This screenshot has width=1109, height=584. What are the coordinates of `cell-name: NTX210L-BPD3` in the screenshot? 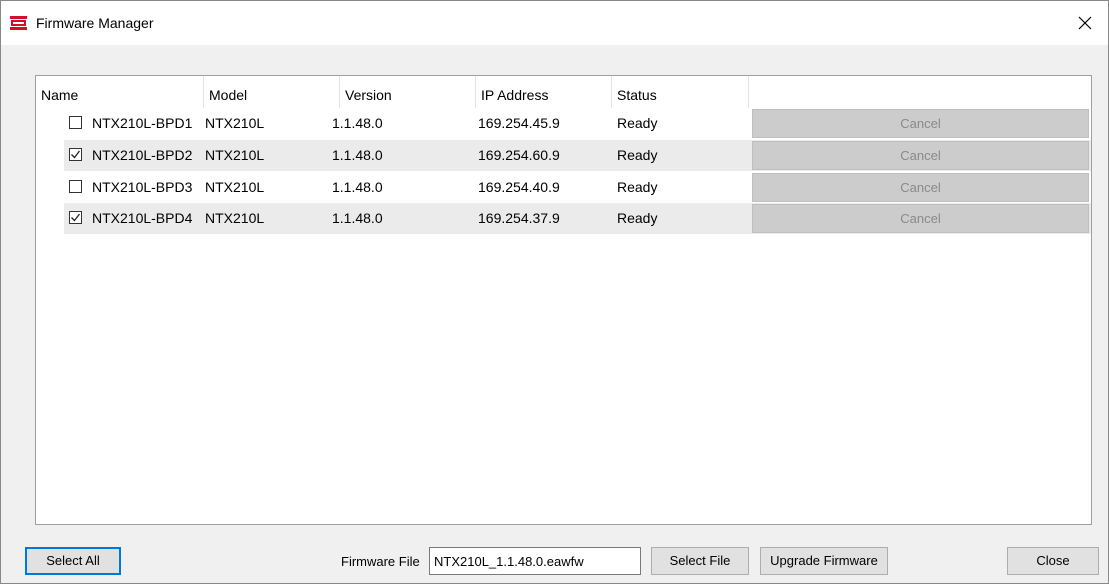 It's located at (142, 187).